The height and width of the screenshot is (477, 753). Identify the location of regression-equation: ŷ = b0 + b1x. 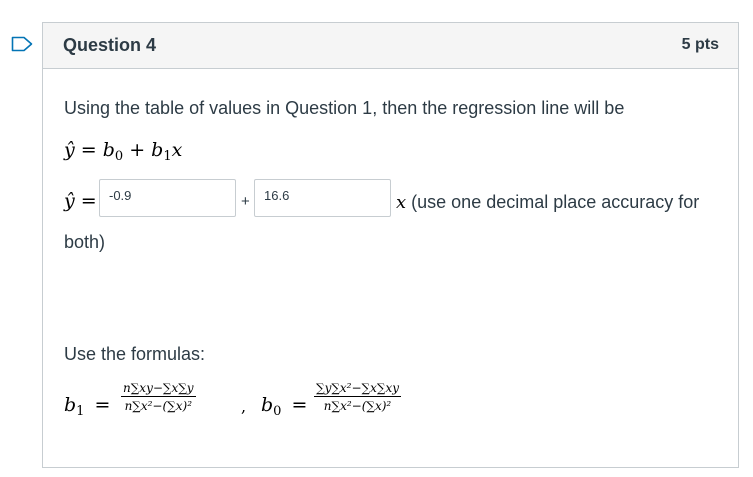
(123, 151).